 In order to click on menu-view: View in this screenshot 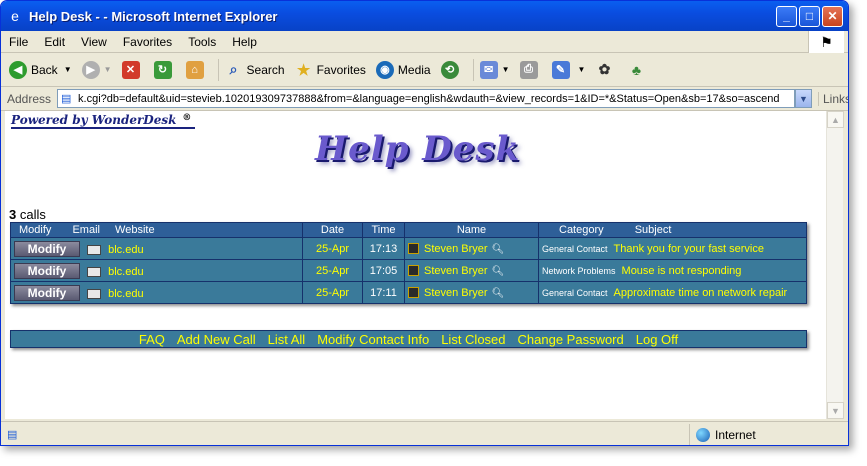, I will do `click(94, 42)`.